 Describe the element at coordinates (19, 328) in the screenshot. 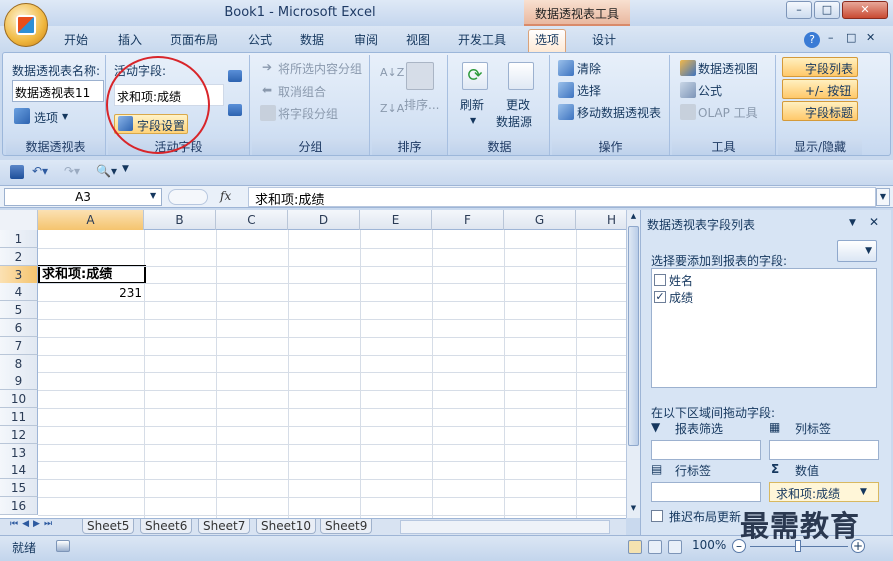

I see `row-header-6: 6` at that location.